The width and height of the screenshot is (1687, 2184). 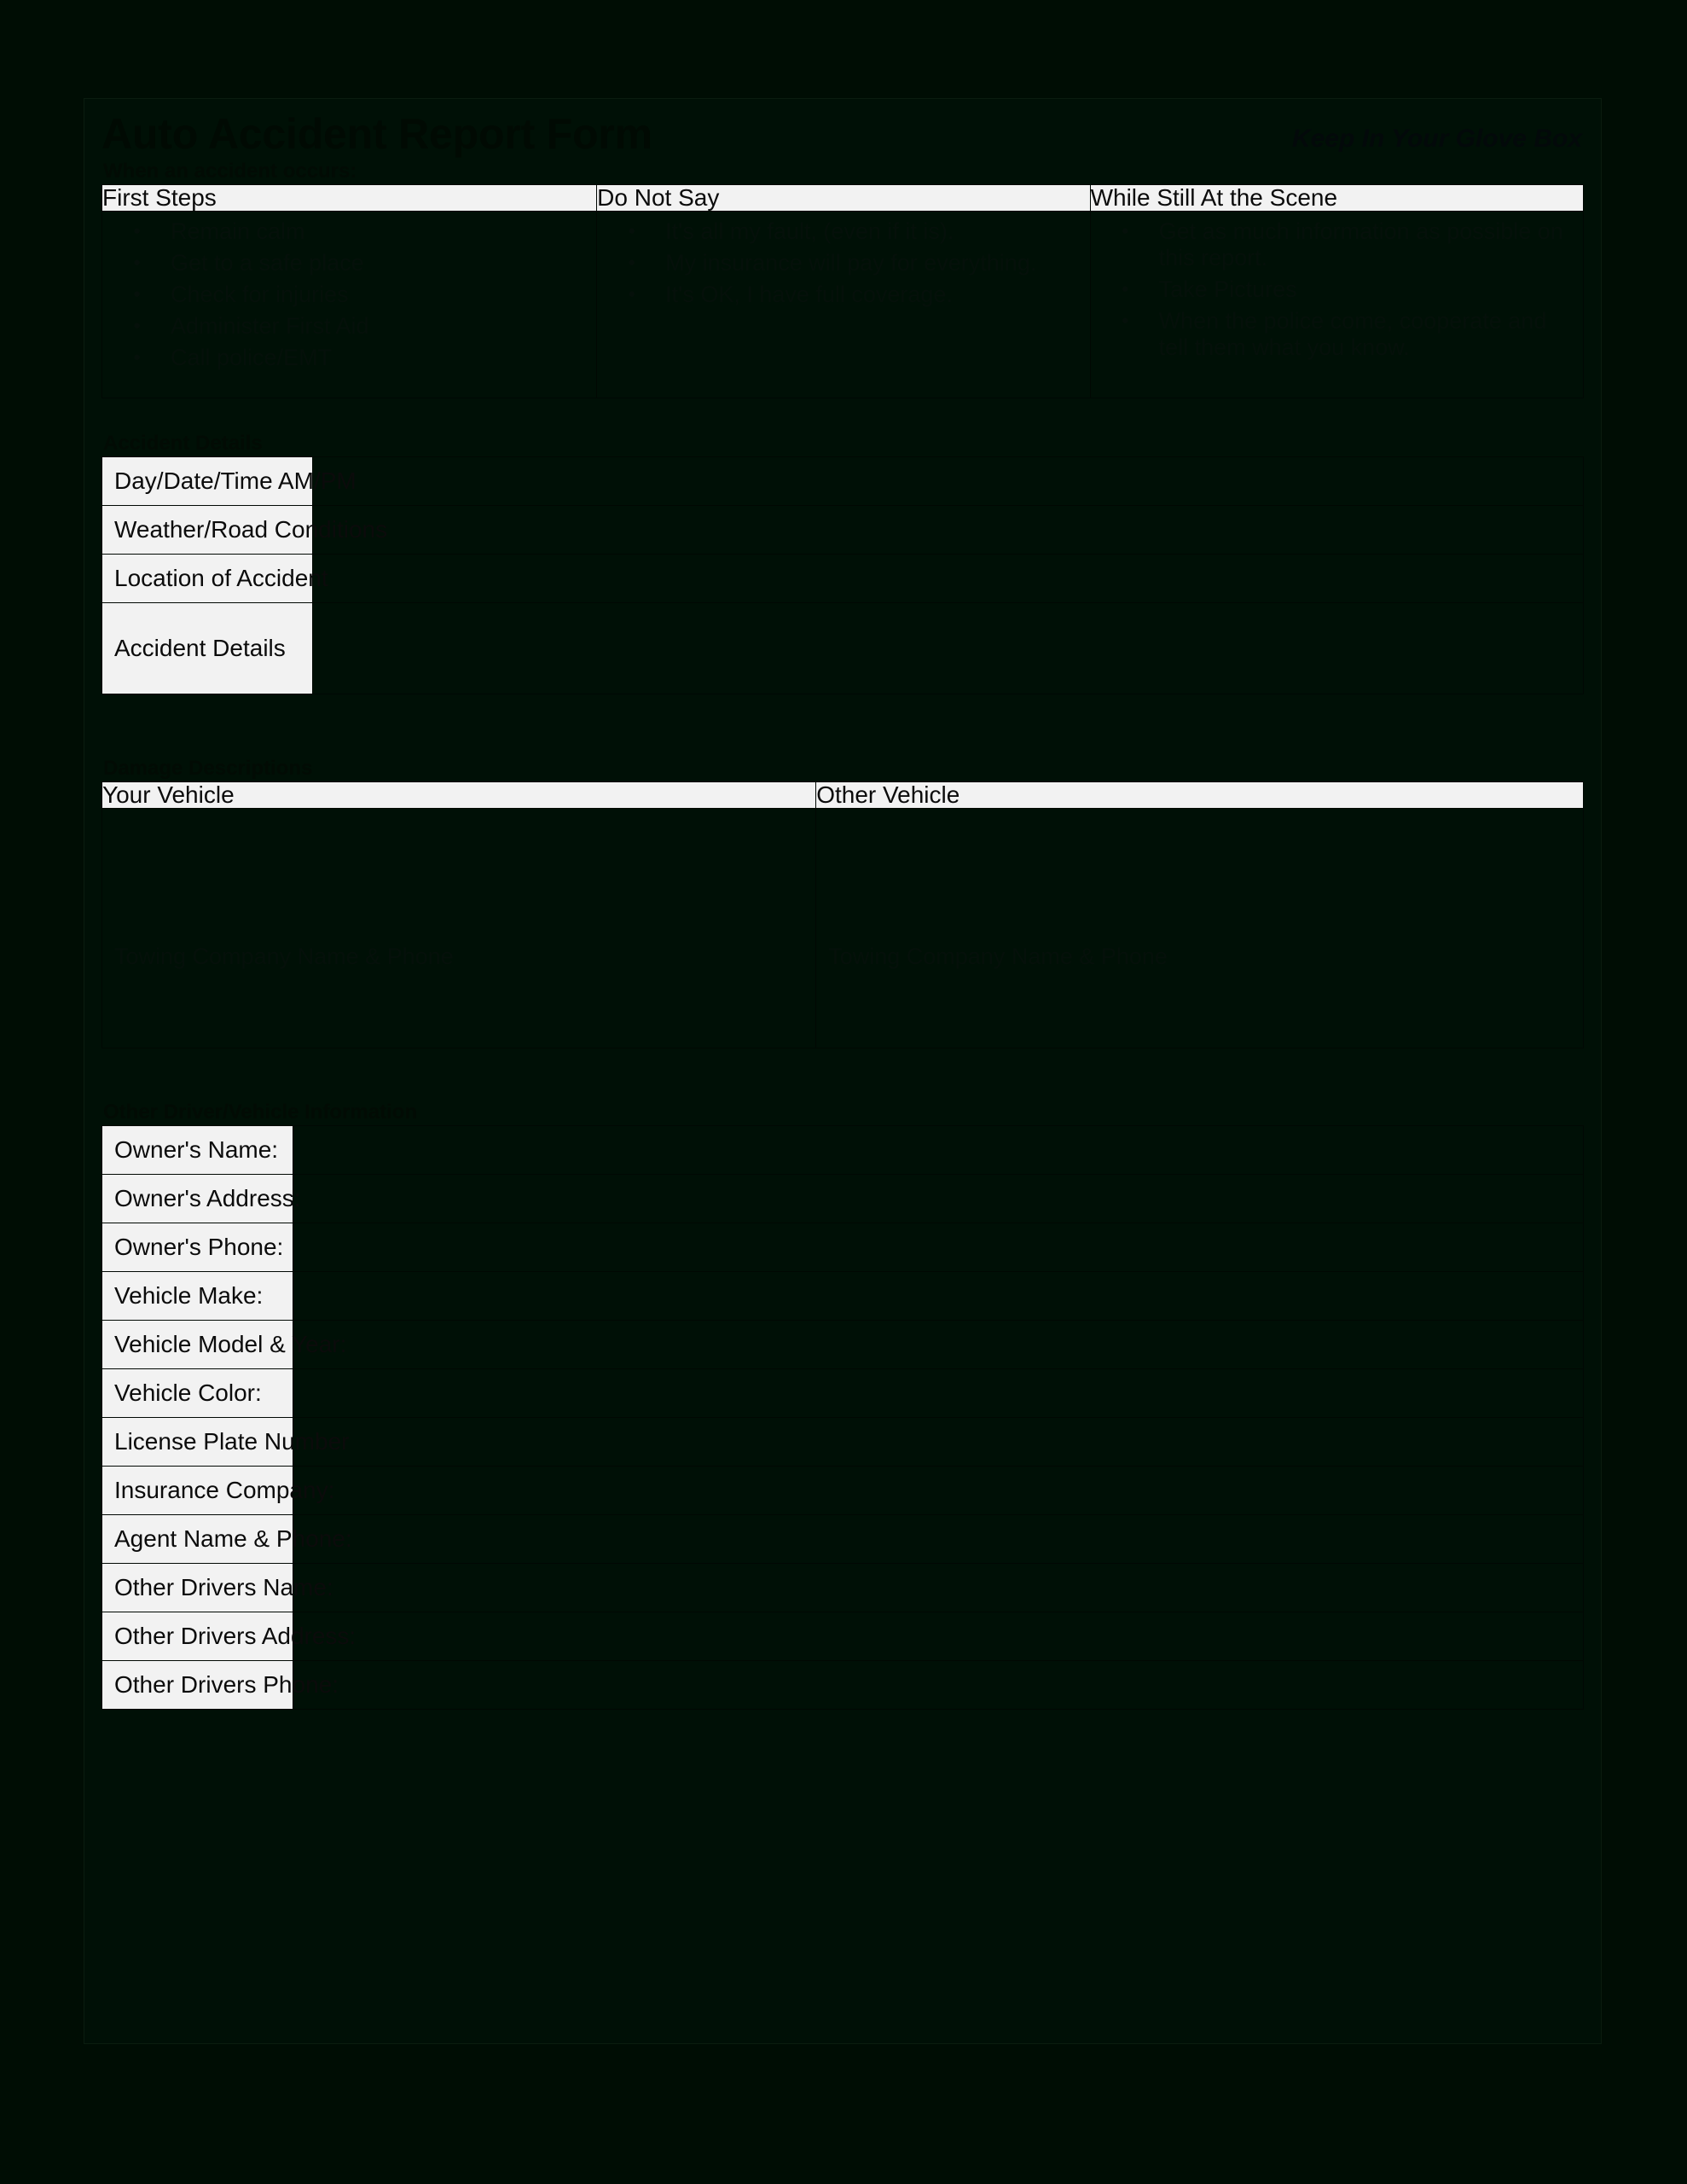 I want to click on list-item: It's OK, I have full coverage., so click(x=856, y=294).